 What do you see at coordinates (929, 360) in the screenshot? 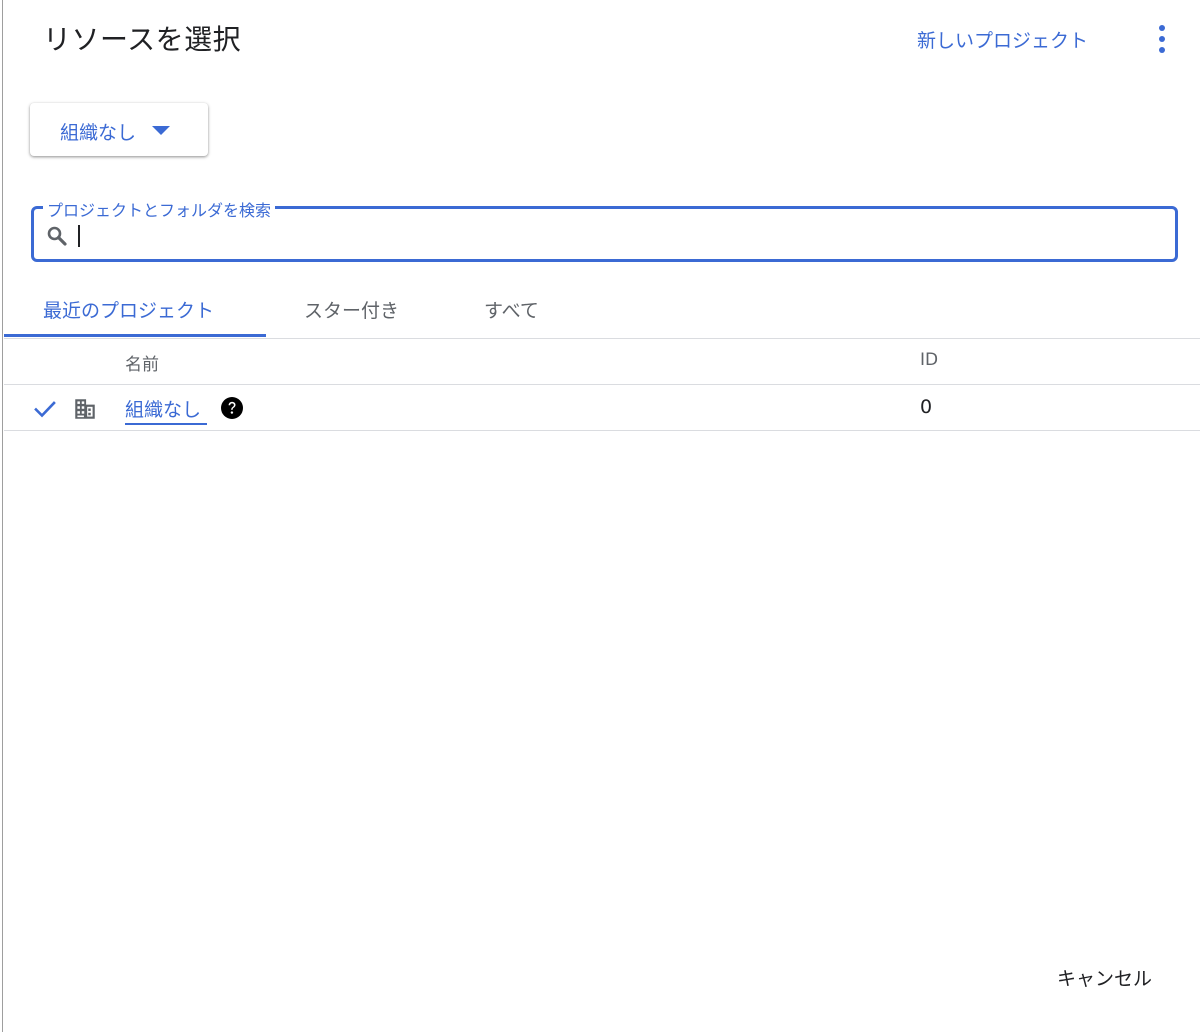
I see `column-header-id: ID` at bounding box center [929, 360].